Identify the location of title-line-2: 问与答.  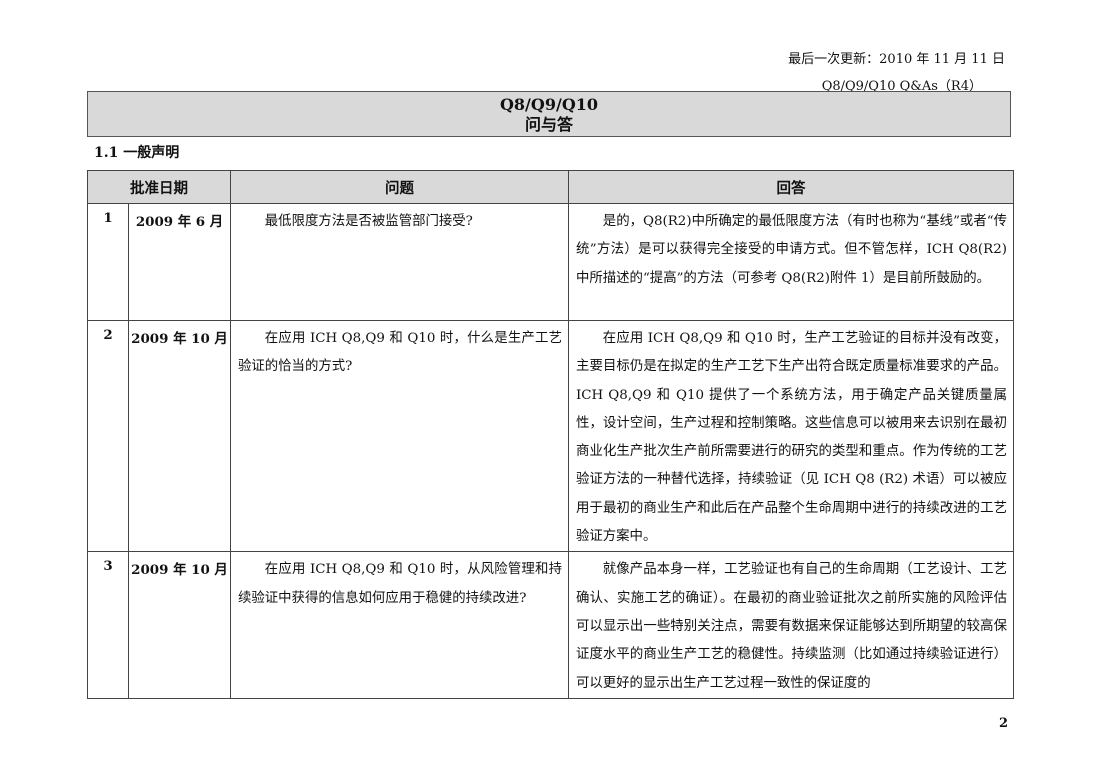
(548, 124).